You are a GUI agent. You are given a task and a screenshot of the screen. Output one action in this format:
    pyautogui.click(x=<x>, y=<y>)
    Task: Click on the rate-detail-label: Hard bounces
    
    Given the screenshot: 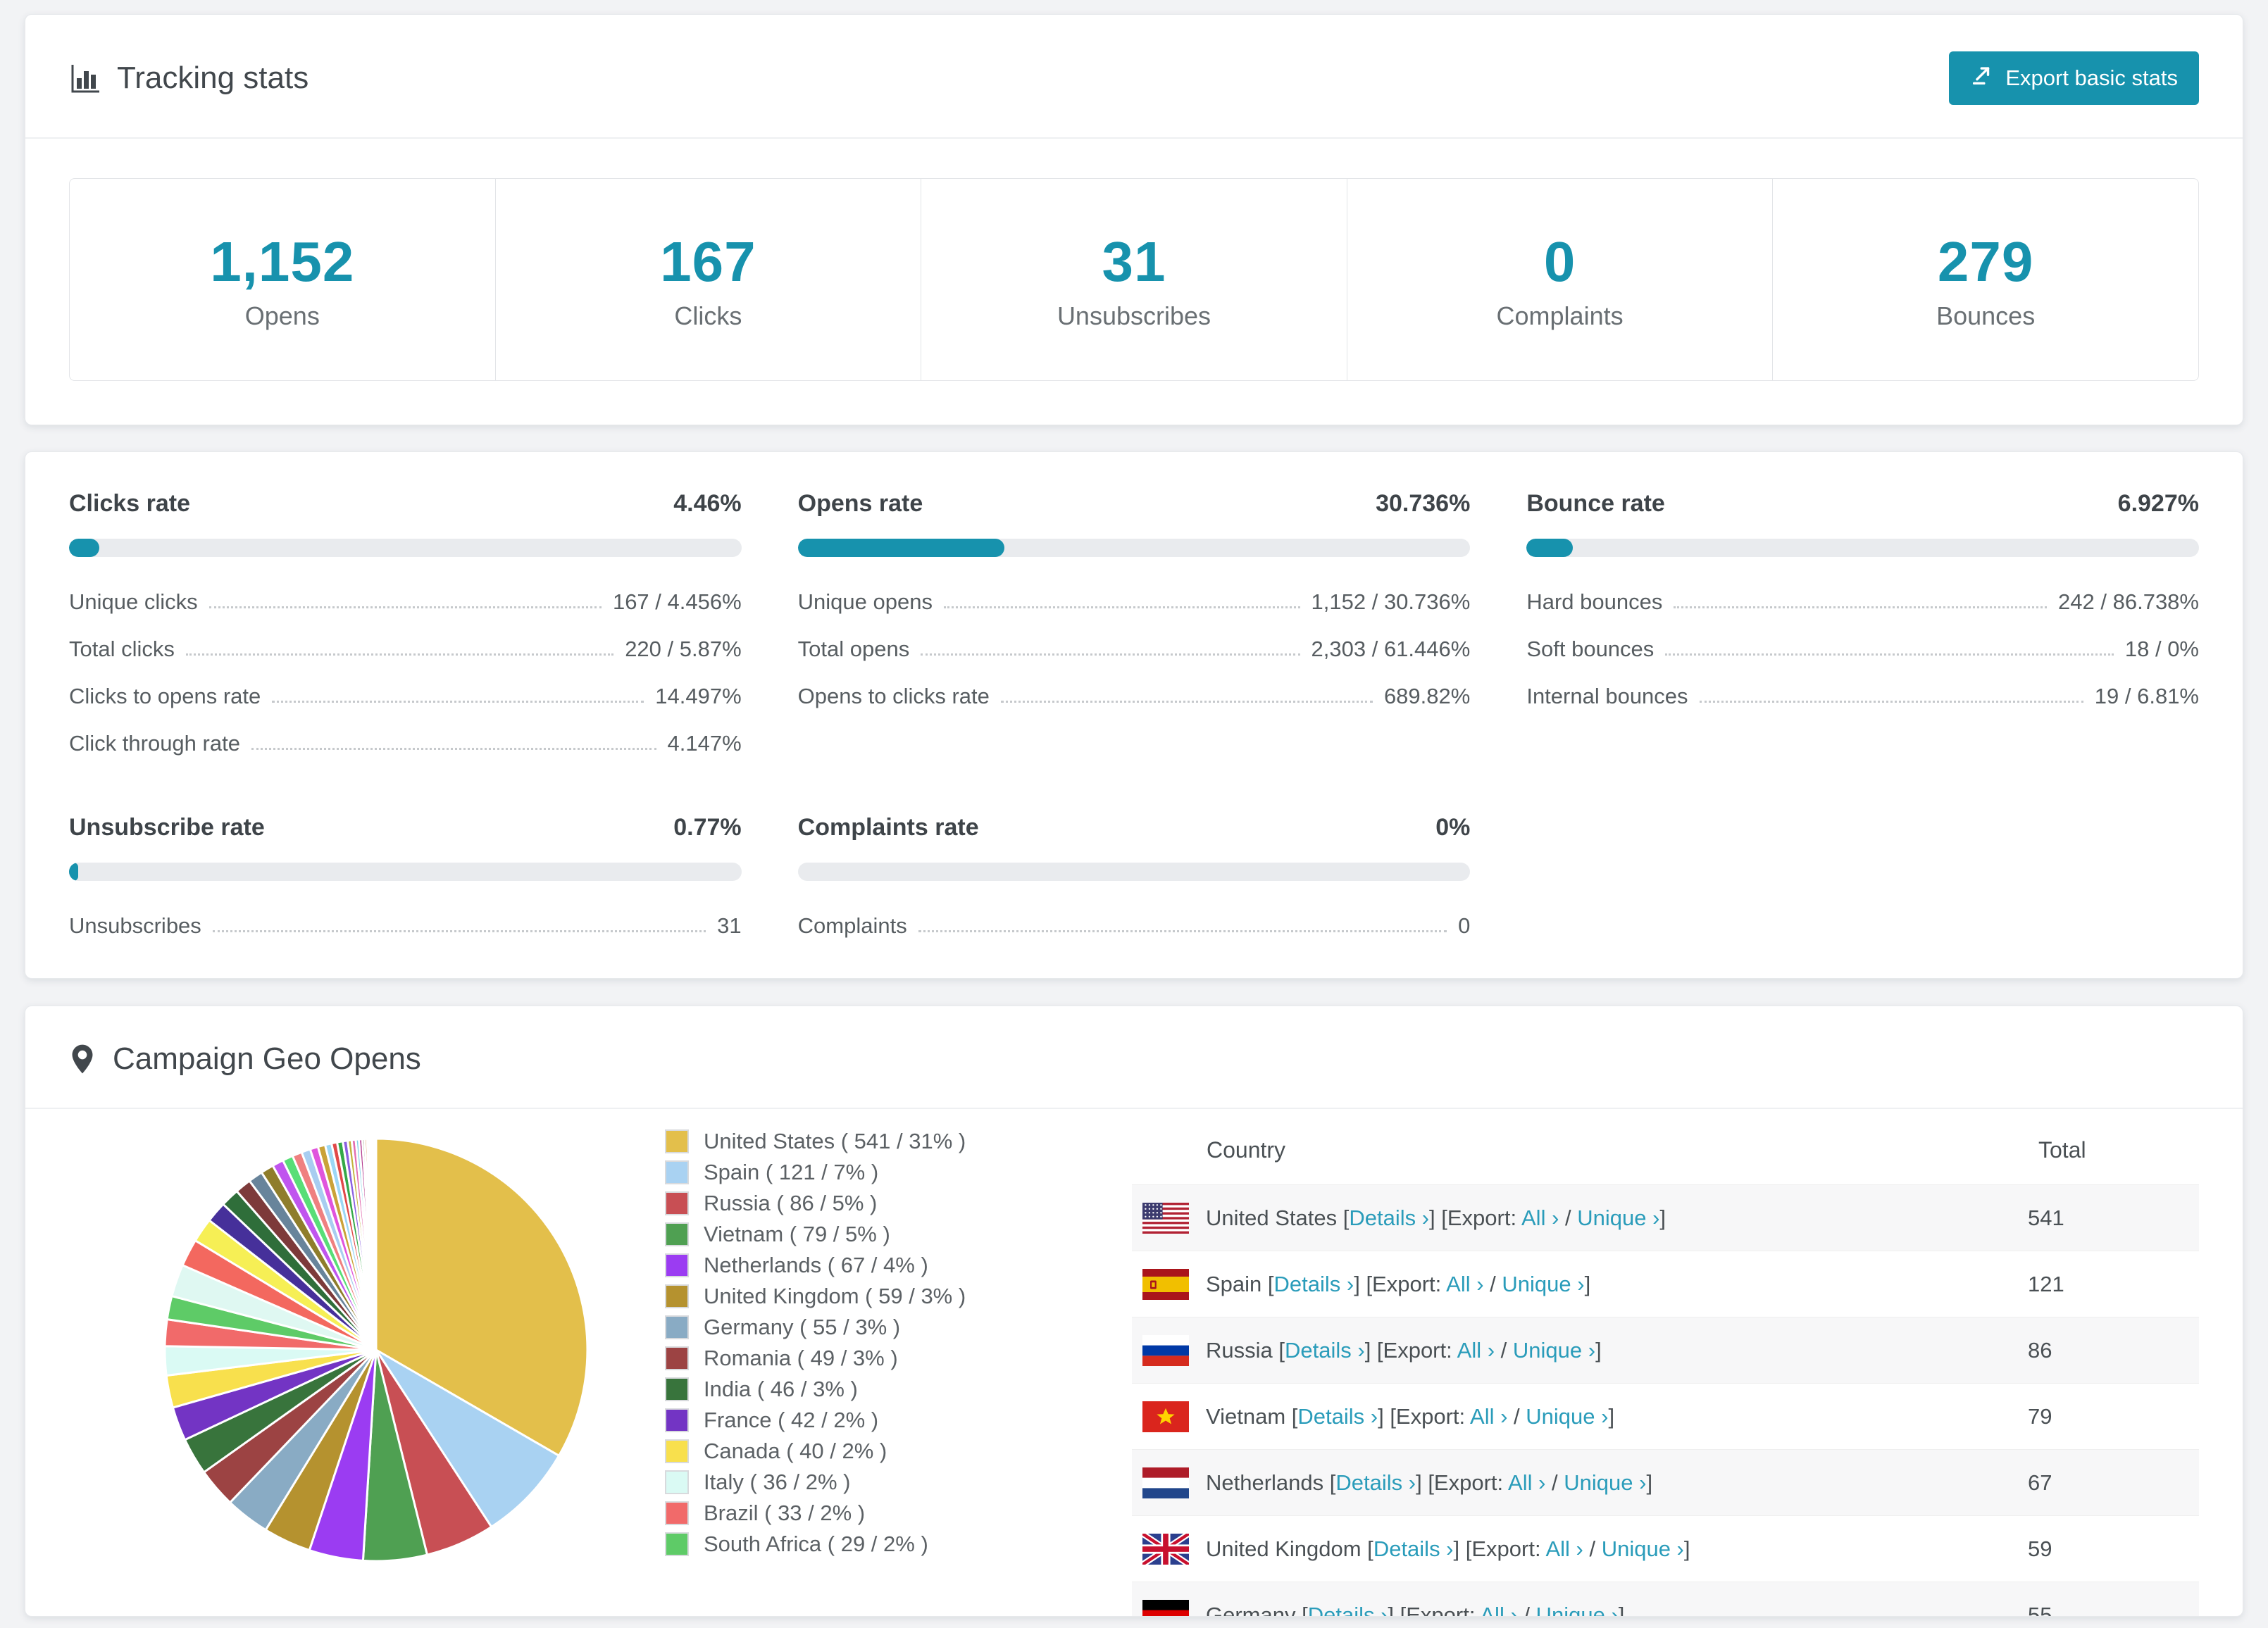 What is the action you would take?
    pyautogui.click(x=1595, y=602)
    